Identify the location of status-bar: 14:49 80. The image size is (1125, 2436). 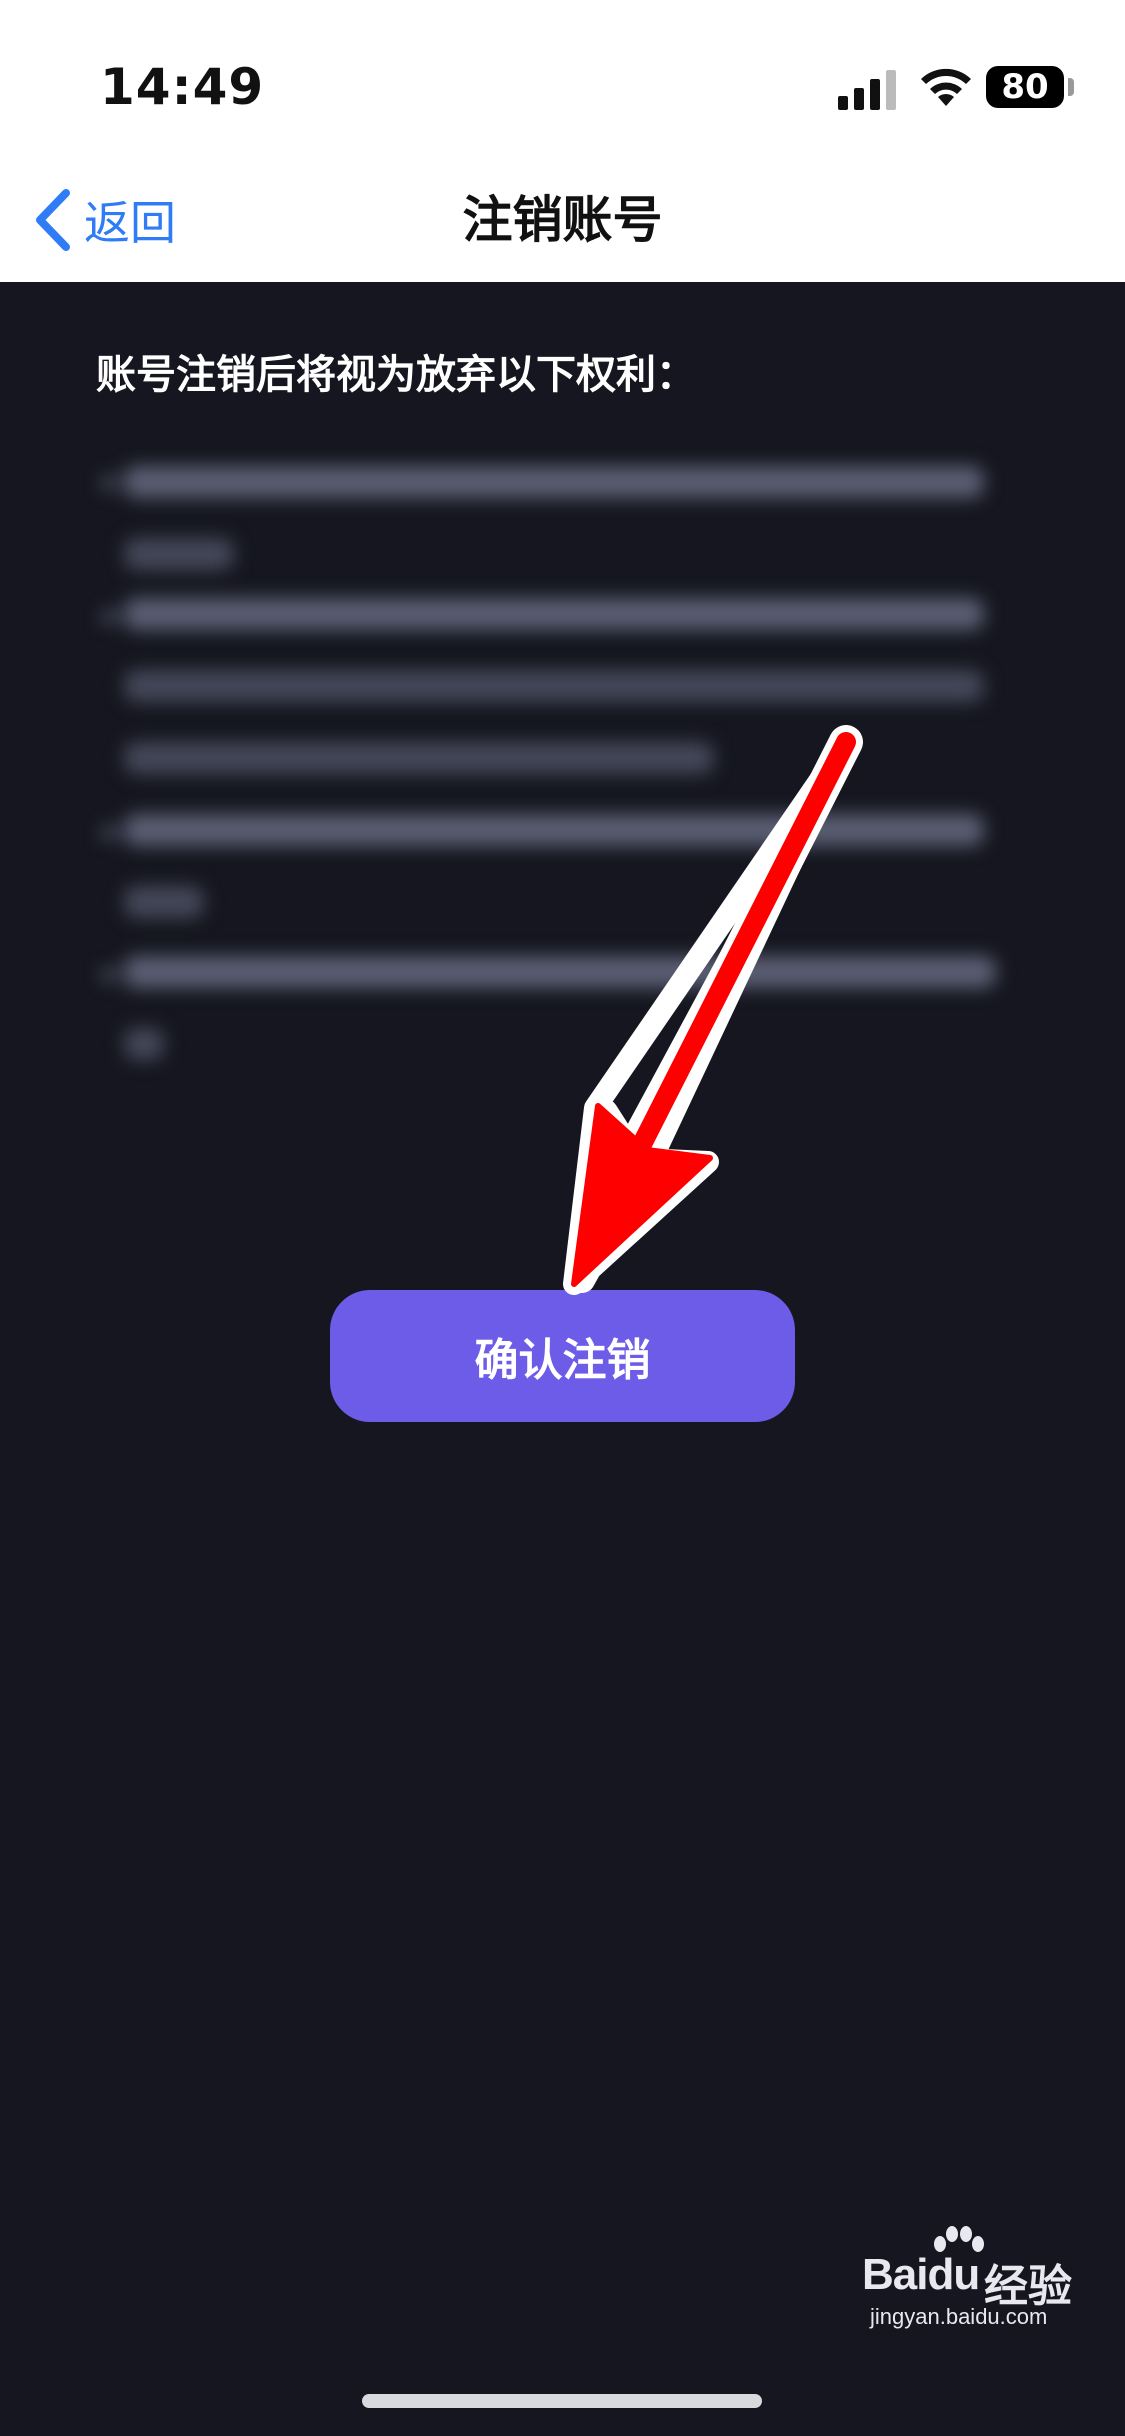
(562, 80).